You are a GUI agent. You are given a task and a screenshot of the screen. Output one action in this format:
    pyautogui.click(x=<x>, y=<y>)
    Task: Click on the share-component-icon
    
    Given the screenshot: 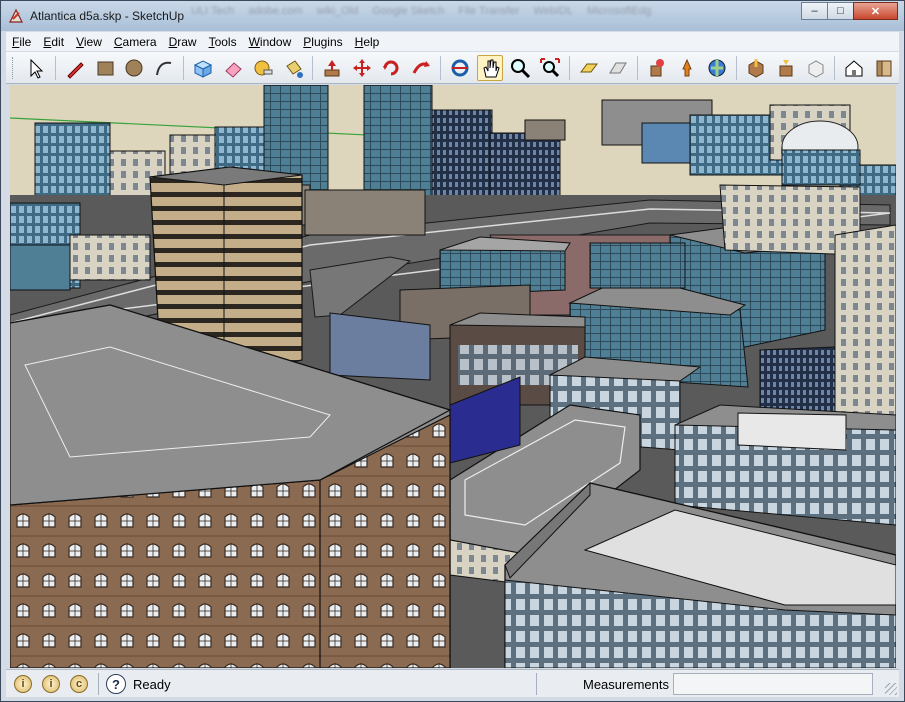 What is the action you would take?
    pyautogui.click(x=786, y=67)
    